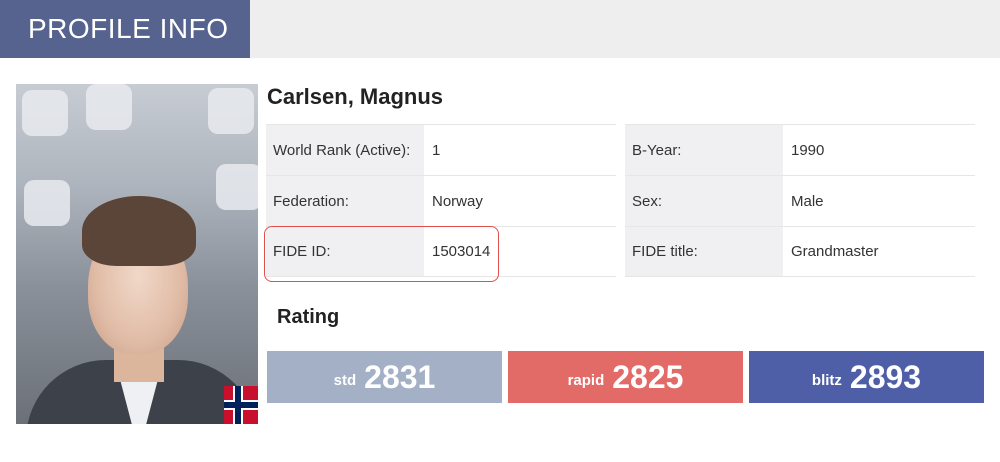 The height and width of the screenshot is (462, 1000). I want to click on detail-value: 1990, so click(808, 150).